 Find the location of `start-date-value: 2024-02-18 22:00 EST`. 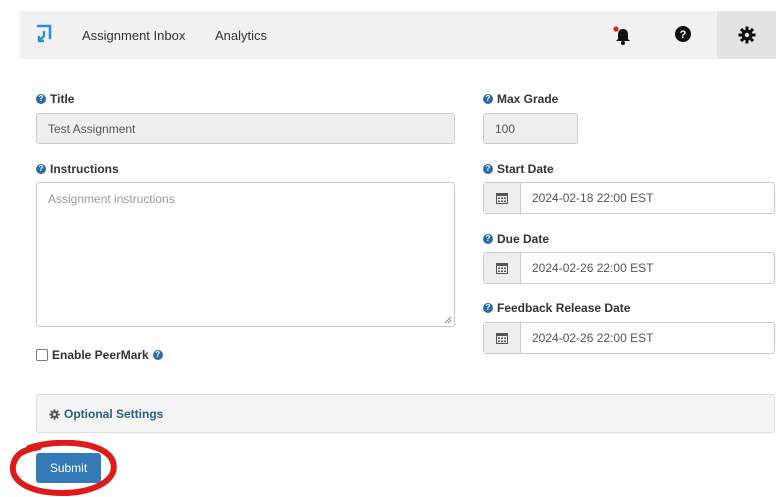

start-date-value: 2024-02-18 22:00 EST is located at coordinates (593, 198).